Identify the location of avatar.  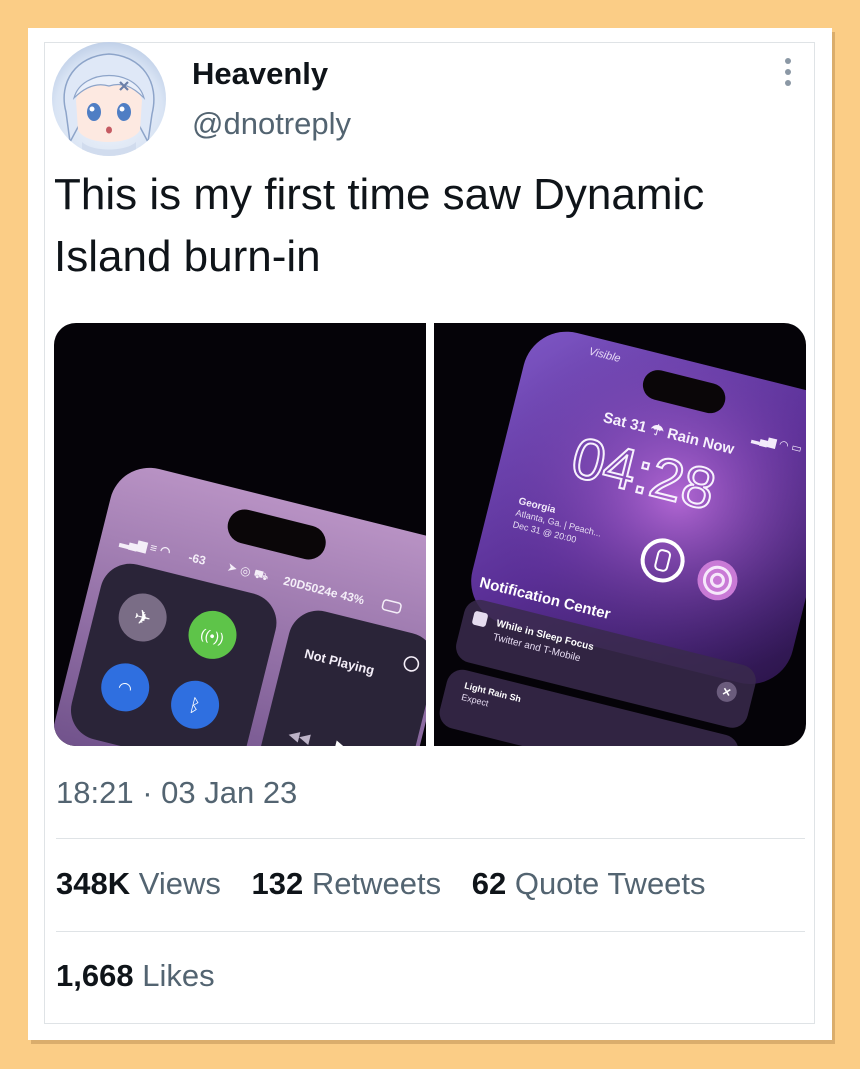
(109, 99).